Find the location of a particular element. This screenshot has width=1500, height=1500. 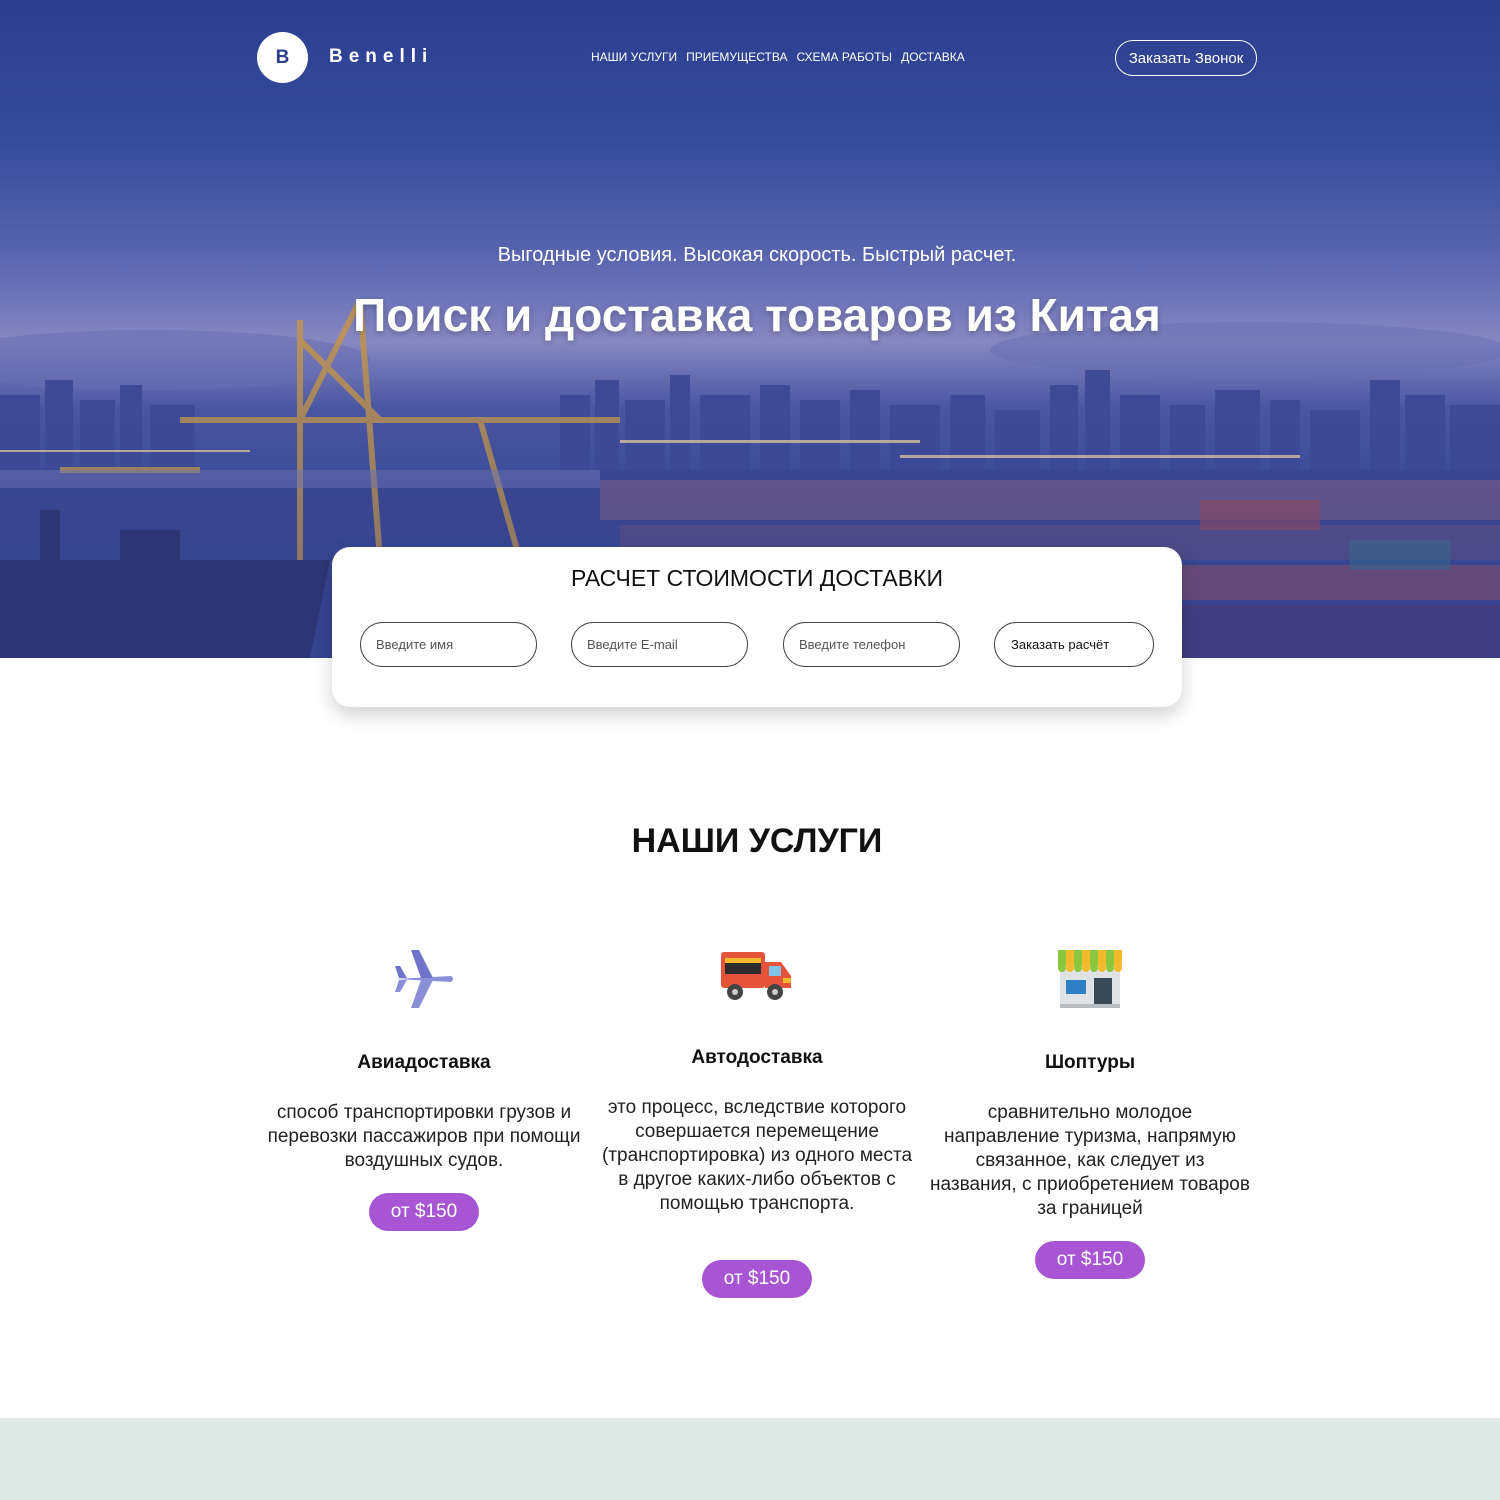

name-input is located at coordinates (448, 644).